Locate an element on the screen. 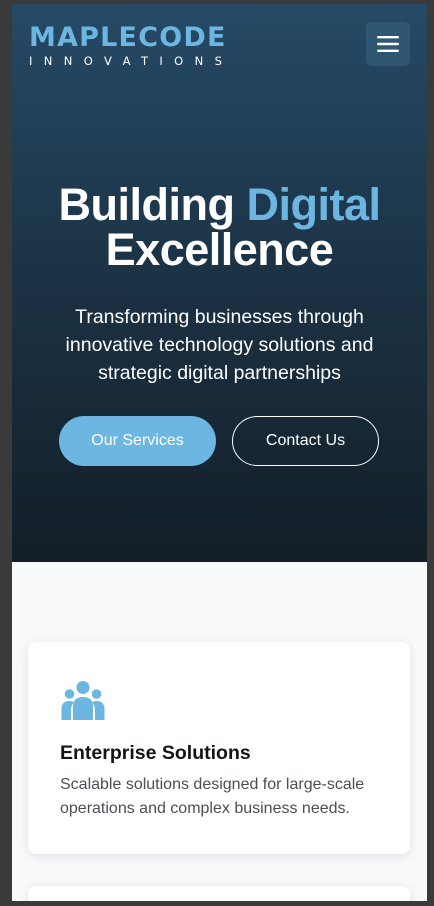  hero-title-accent: Digital is located at coordinates (313, 204).